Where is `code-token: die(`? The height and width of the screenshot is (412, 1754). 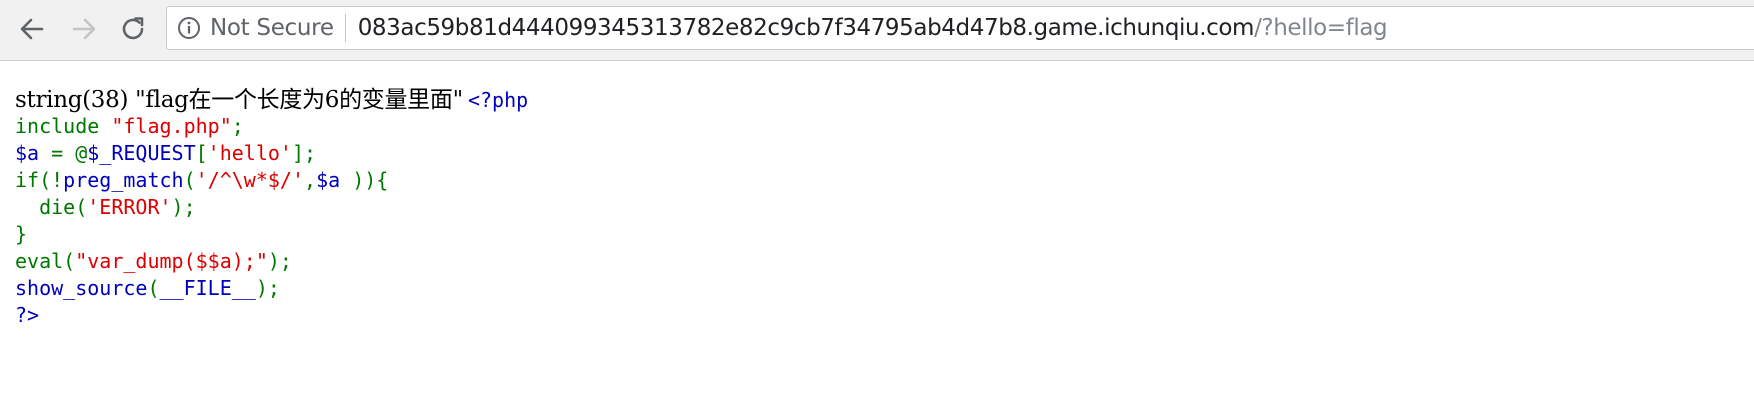
code-token: die( is located at coordinates (51, 207).